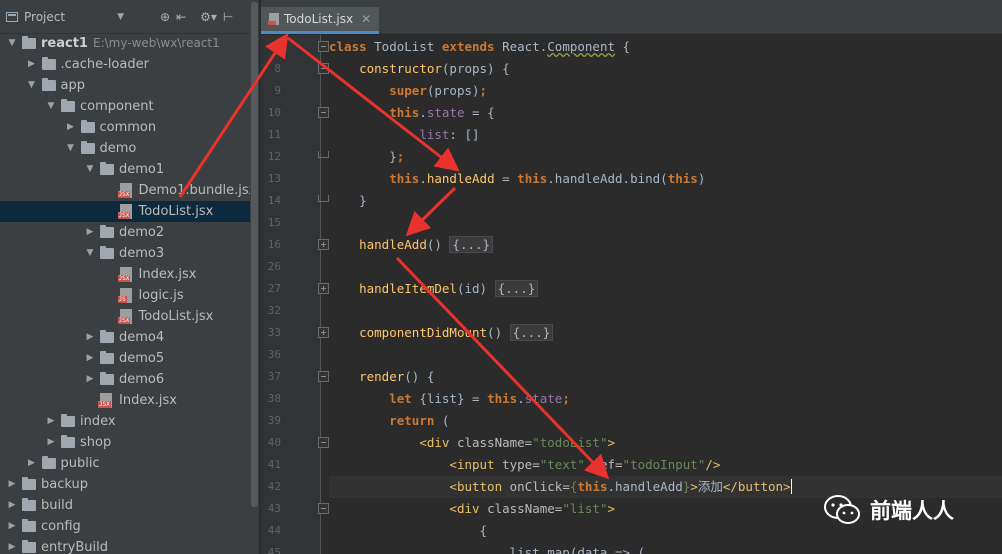 Image resolution: width=1002 pixels, height=554 pixels. Describe the element at coordinates (129, 545) in the screenshot. I see `tree-folder: ▶ entryBuild` at that location.